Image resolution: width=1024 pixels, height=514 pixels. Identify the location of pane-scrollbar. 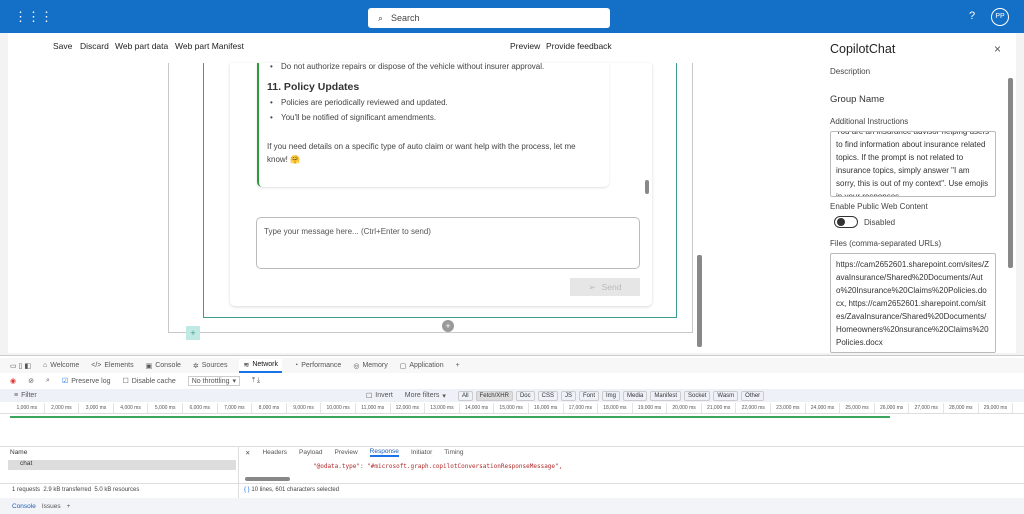
(1010, 173).